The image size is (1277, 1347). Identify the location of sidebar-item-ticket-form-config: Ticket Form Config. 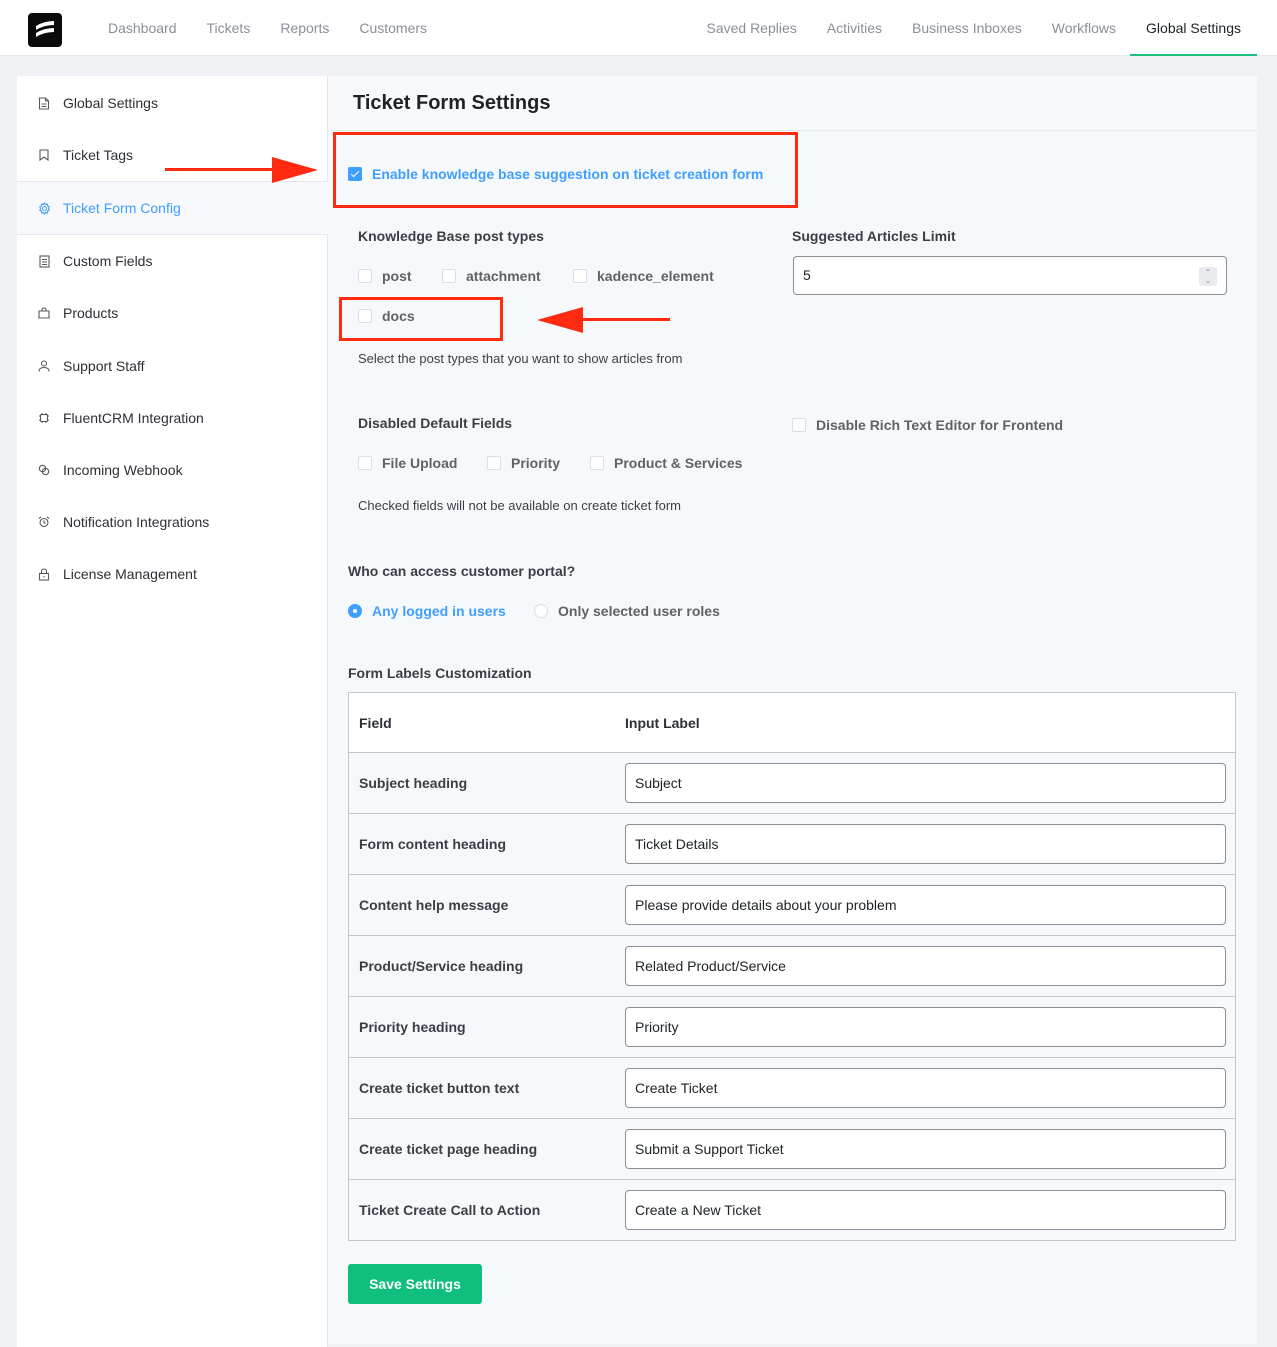
(172, 208).